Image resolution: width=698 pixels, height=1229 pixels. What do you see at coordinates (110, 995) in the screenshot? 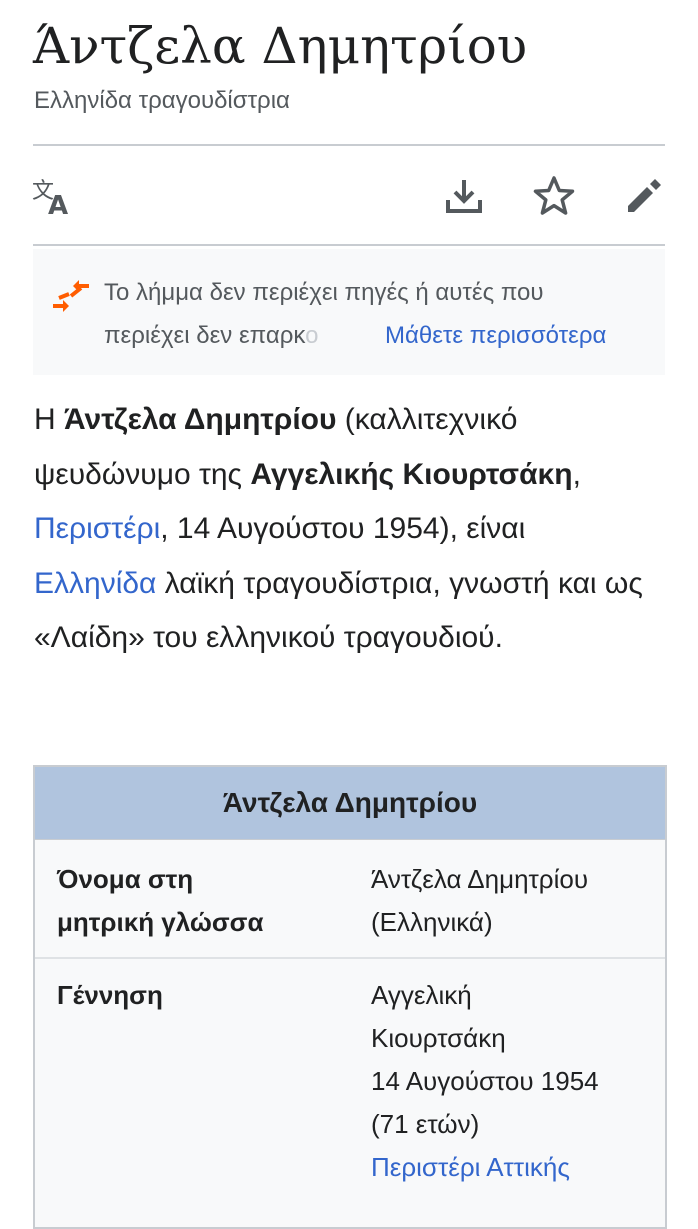
I see `infobox-label: Γέννηση` at bounding box center [110, 995].